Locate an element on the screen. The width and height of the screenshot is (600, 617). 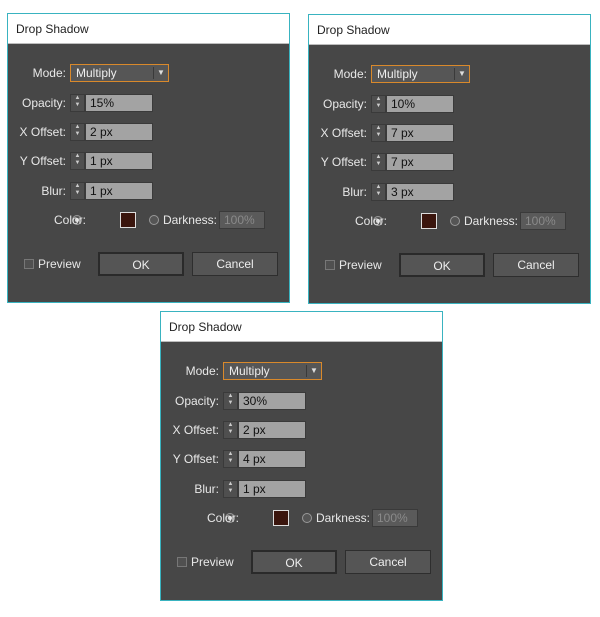
y-offset-input: 7 px is located at coordinates (420, 162).